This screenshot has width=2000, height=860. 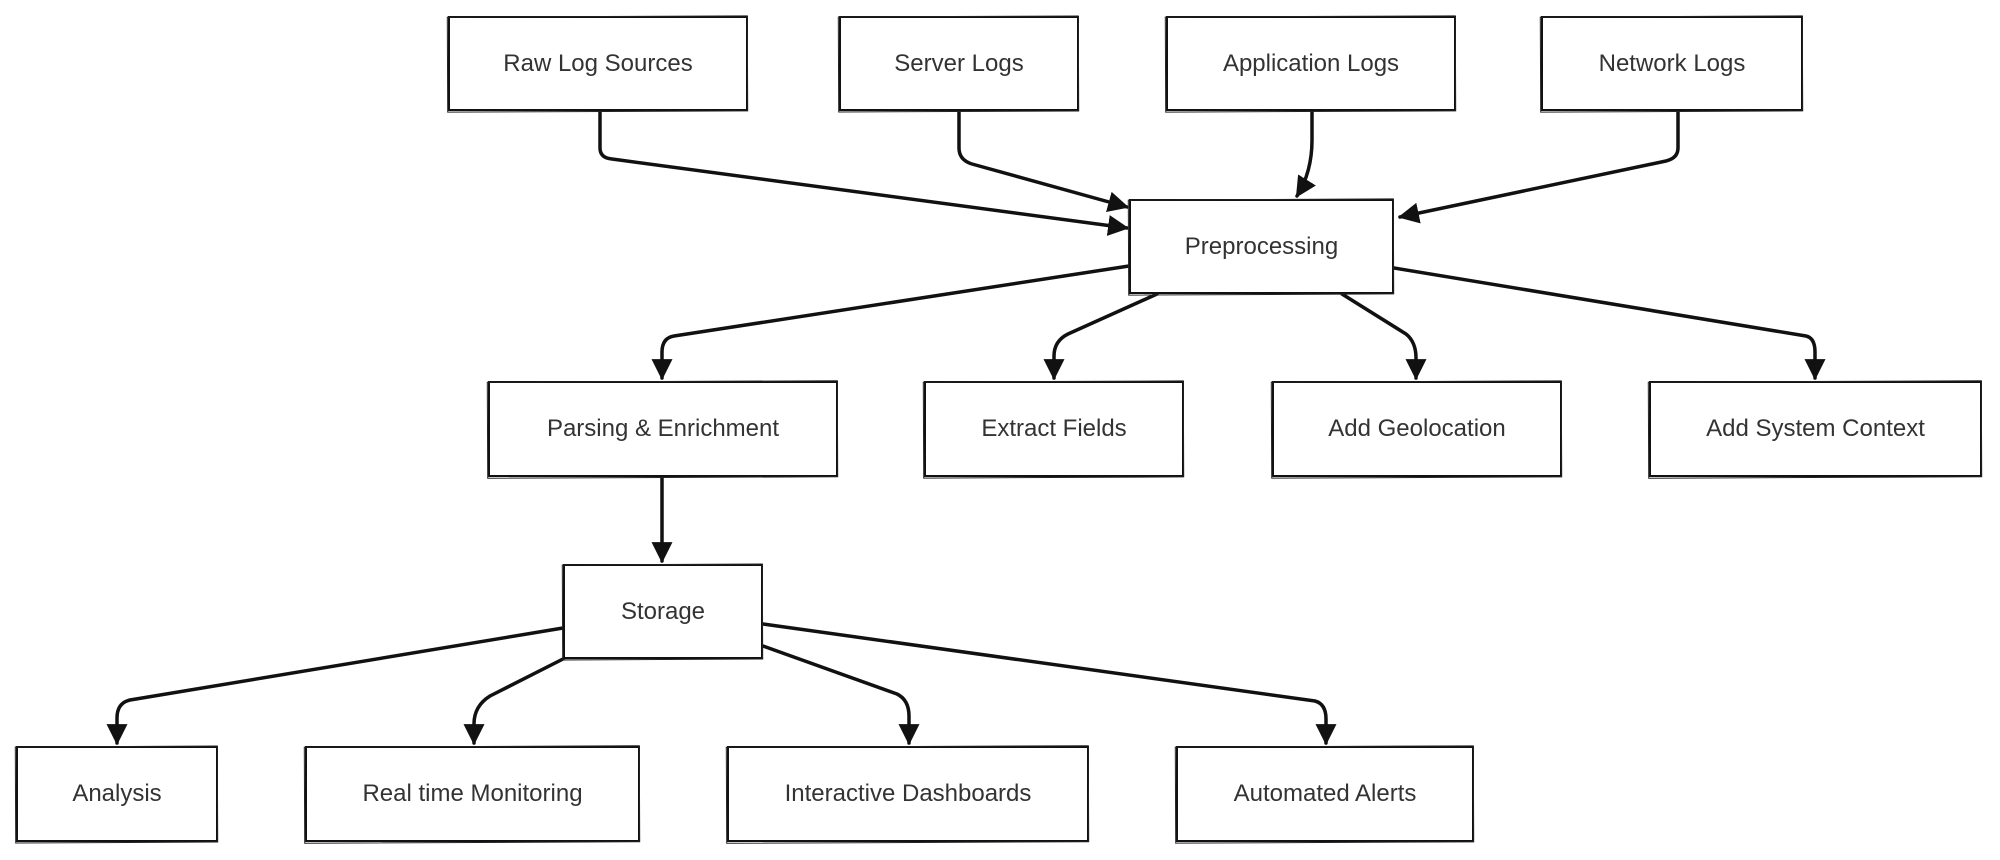 I want to click on node-real-time-monitoring: Real time Monitoring, so click(x=472, y=794).